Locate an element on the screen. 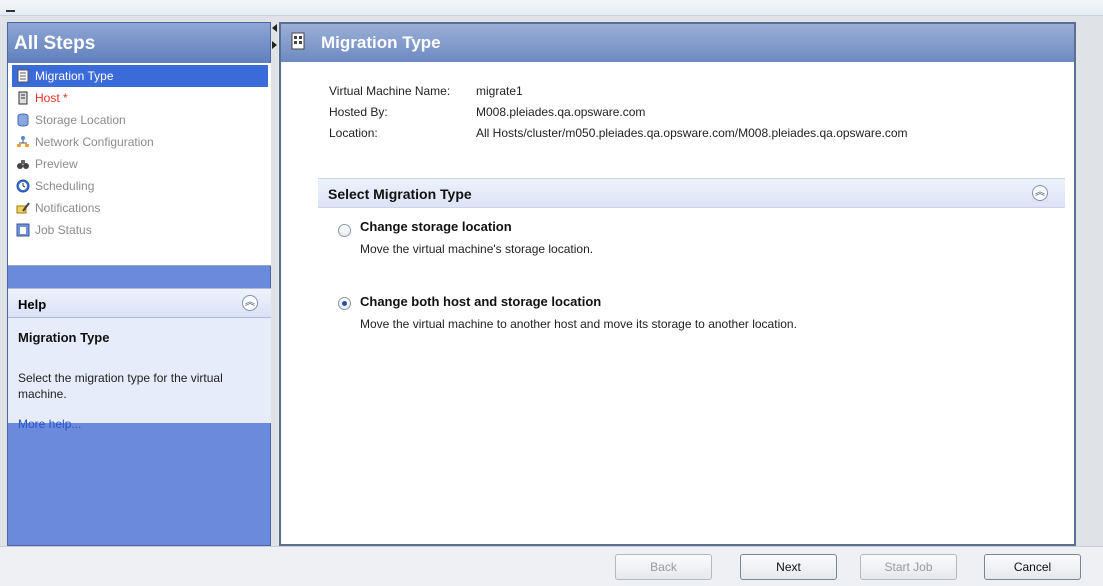 The width and height of the screenshot is (1103, 586). radio-change-host-and-storage is located at coordinates (344, 303).